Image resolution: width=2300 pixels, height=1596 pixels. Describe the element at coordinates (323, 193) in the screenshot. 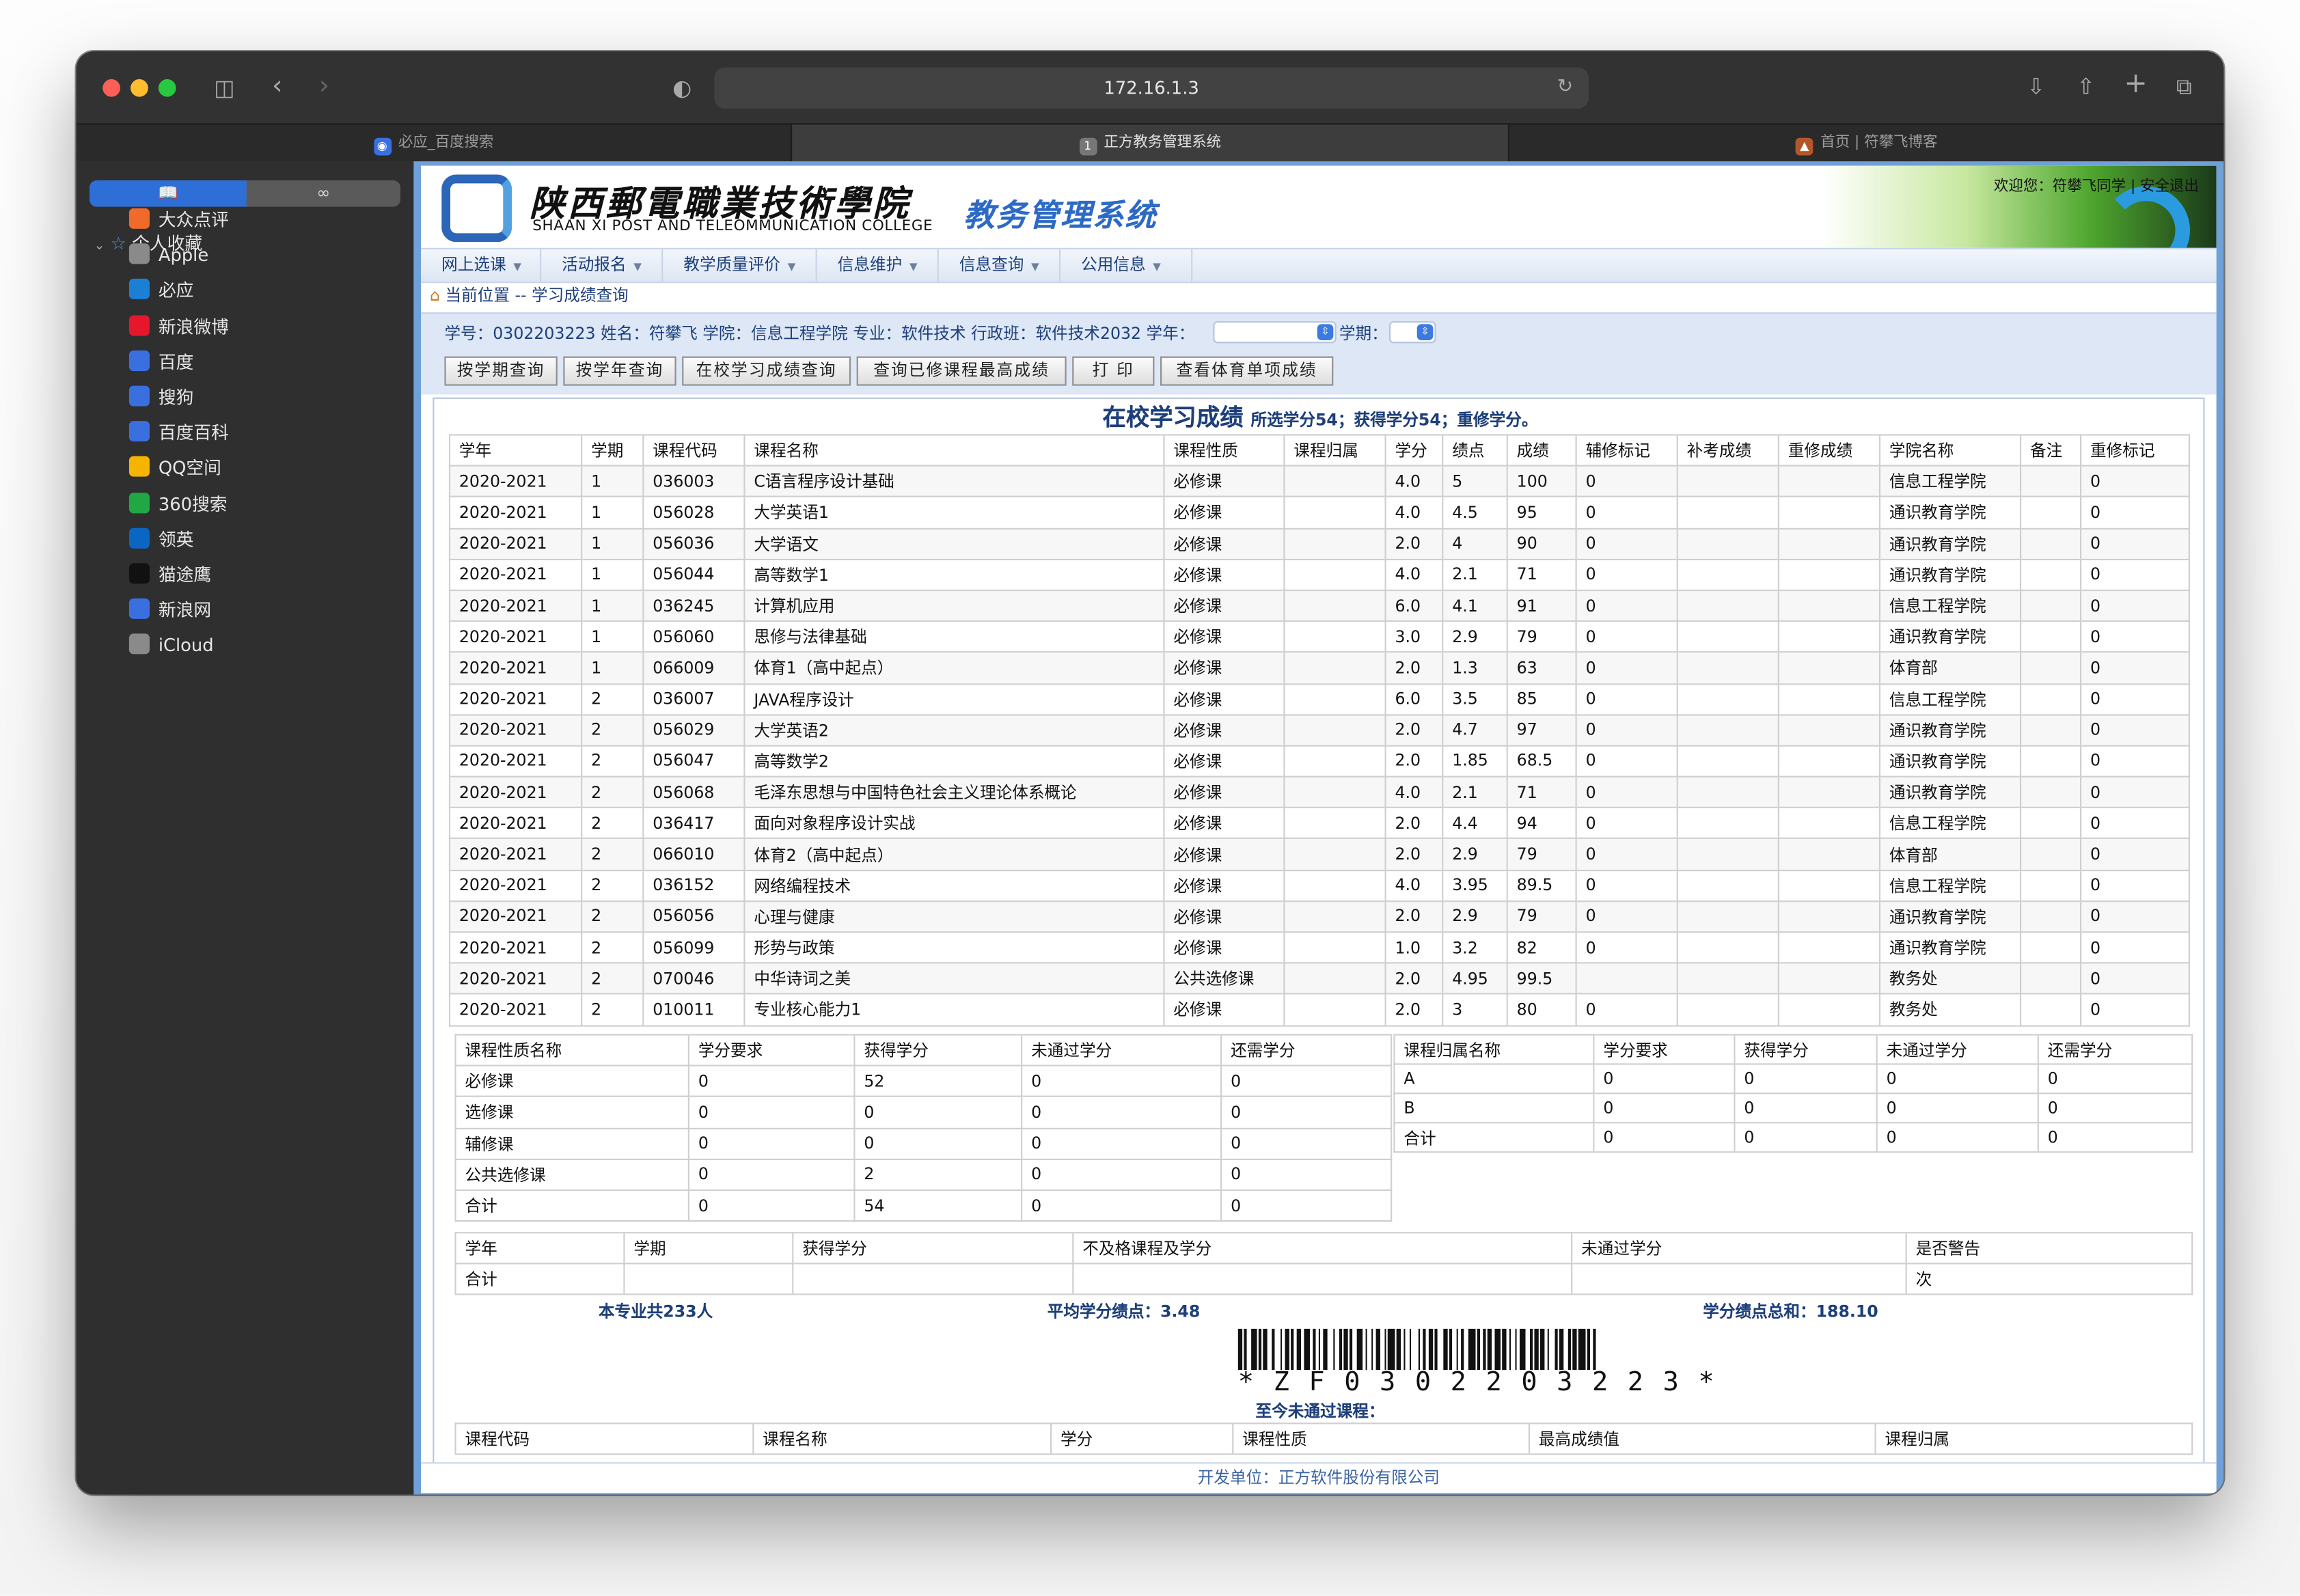

I see `reading-list-tab-icon: ∞` at that location.